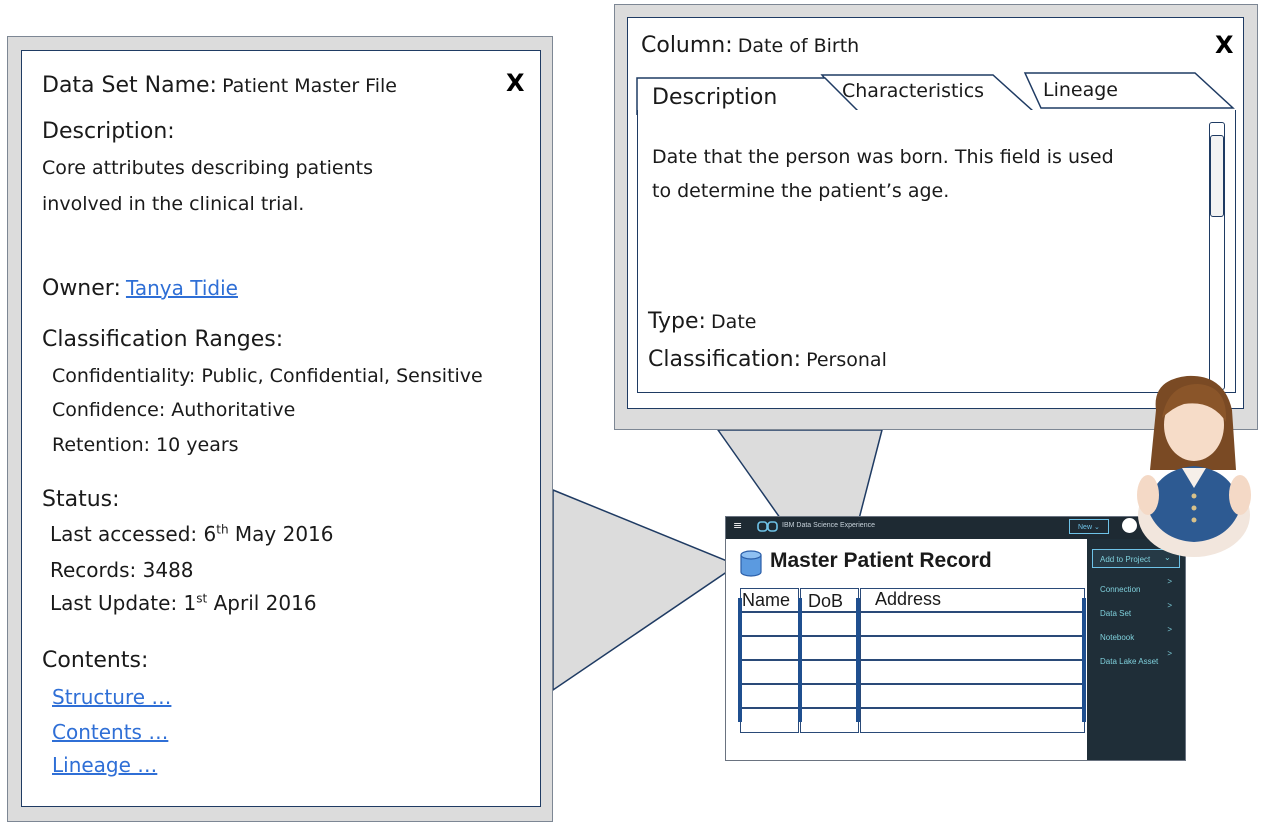 The image size is (1278, 833). I want to click on menu-item-data-lake-asset: Data Lake Asset >, so click(1136, 658).